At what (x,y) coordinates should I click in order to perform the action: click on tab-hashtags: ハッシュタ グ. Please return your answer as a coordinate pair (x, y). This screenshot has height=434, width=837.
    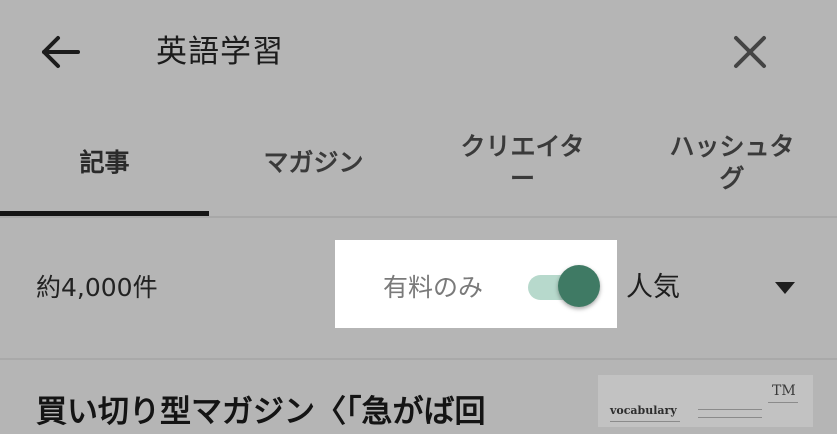
    Looking at the image, I should click on (732, 163).